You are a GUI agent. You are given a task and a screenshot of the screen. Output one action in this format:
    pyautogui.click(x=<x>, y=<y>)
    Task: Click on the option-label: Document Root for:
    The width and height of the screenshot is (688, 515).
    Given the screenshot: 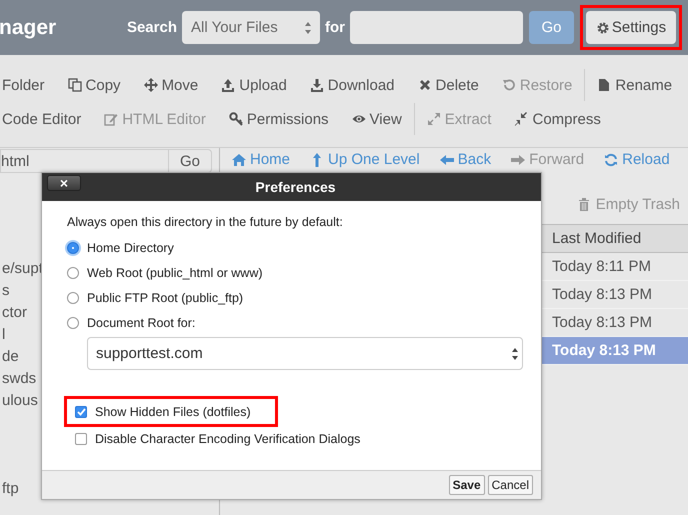 What is the action you would take?
    pyautogui.click(x=141, y=323)
    